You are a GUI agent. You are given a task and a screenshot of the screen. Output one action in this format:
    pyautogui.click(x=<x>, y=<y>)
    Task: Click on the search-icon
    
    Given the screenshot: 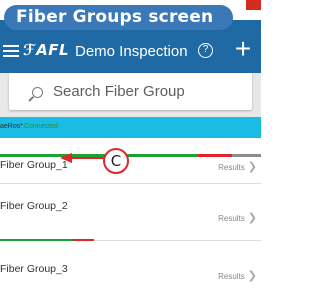 What is the action you would take?
    pyautogui.click(x=37, y=92)
    